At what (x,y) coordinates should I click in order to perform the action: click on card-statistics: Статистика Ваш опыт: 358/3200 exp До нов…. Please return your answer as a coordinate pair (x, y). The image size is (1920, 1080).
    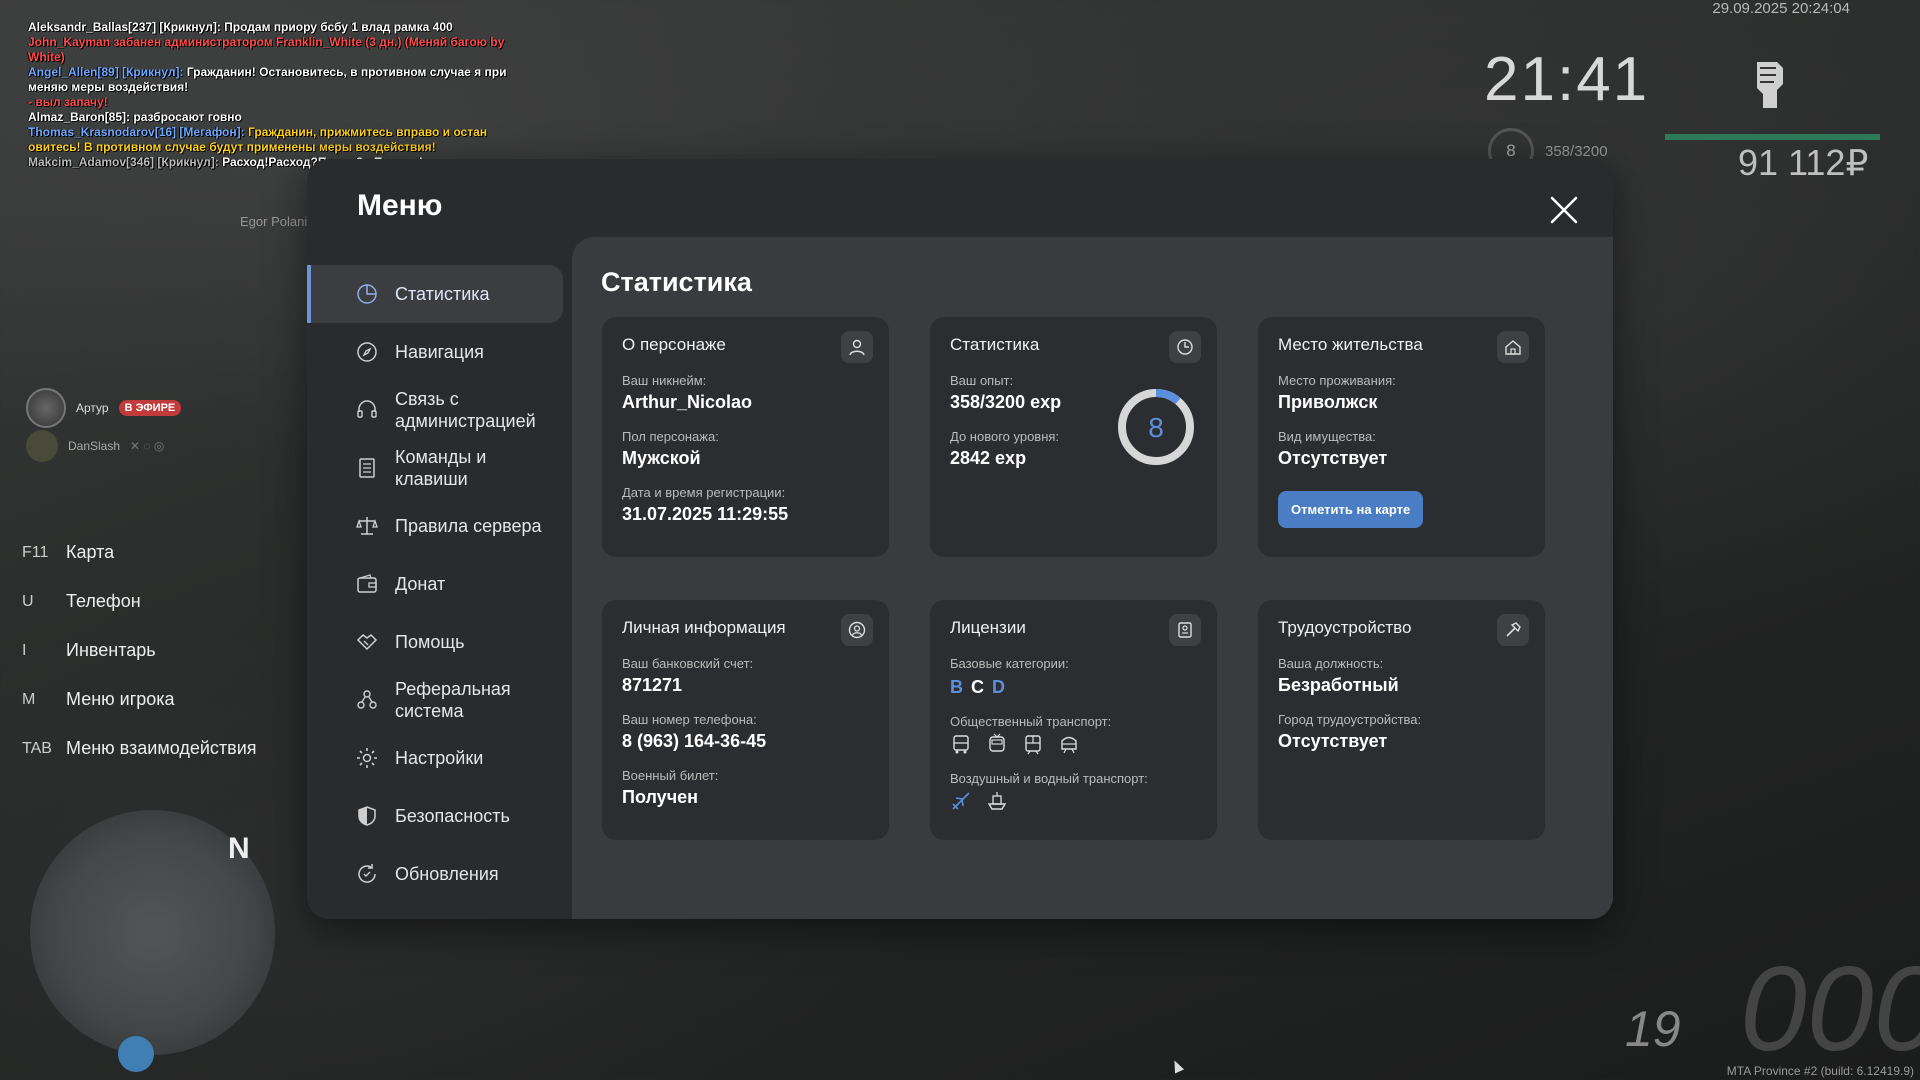
    Looking at the image, I should click on (1073, 437).